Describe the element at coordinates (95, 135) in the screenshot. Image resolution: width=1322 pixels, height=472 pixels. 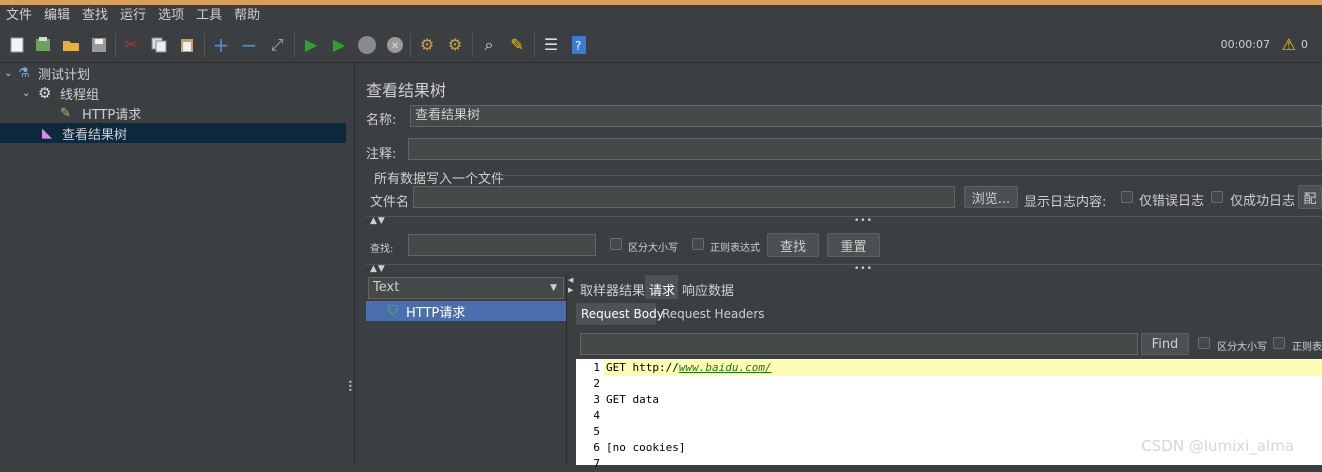
I see `tree-item-label: 查看结果树` at that location.